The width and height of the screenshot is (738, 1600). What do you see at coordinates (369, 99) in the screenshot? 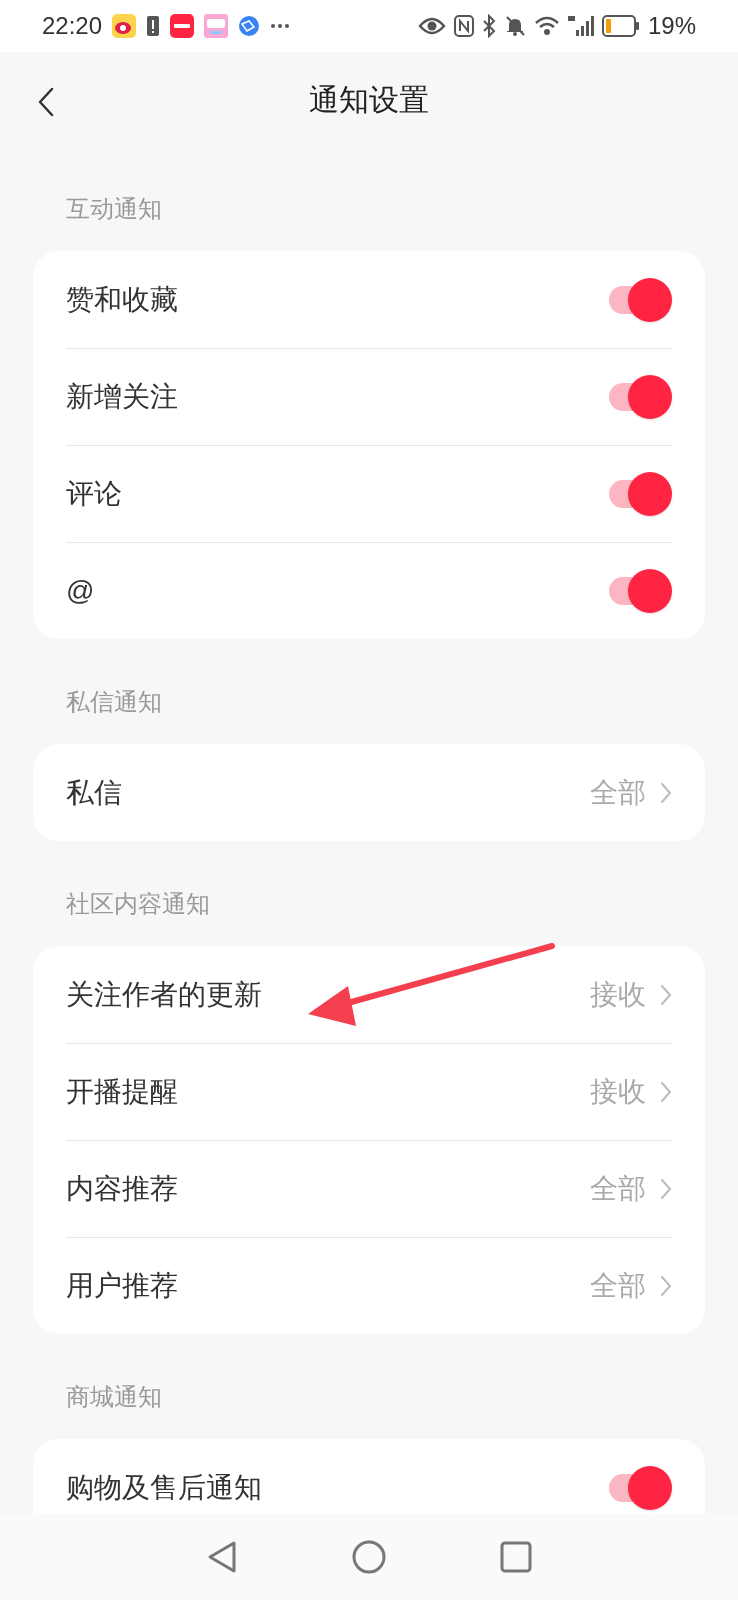
I see `page-title: 通知设置` at bounding box center [369, 99].